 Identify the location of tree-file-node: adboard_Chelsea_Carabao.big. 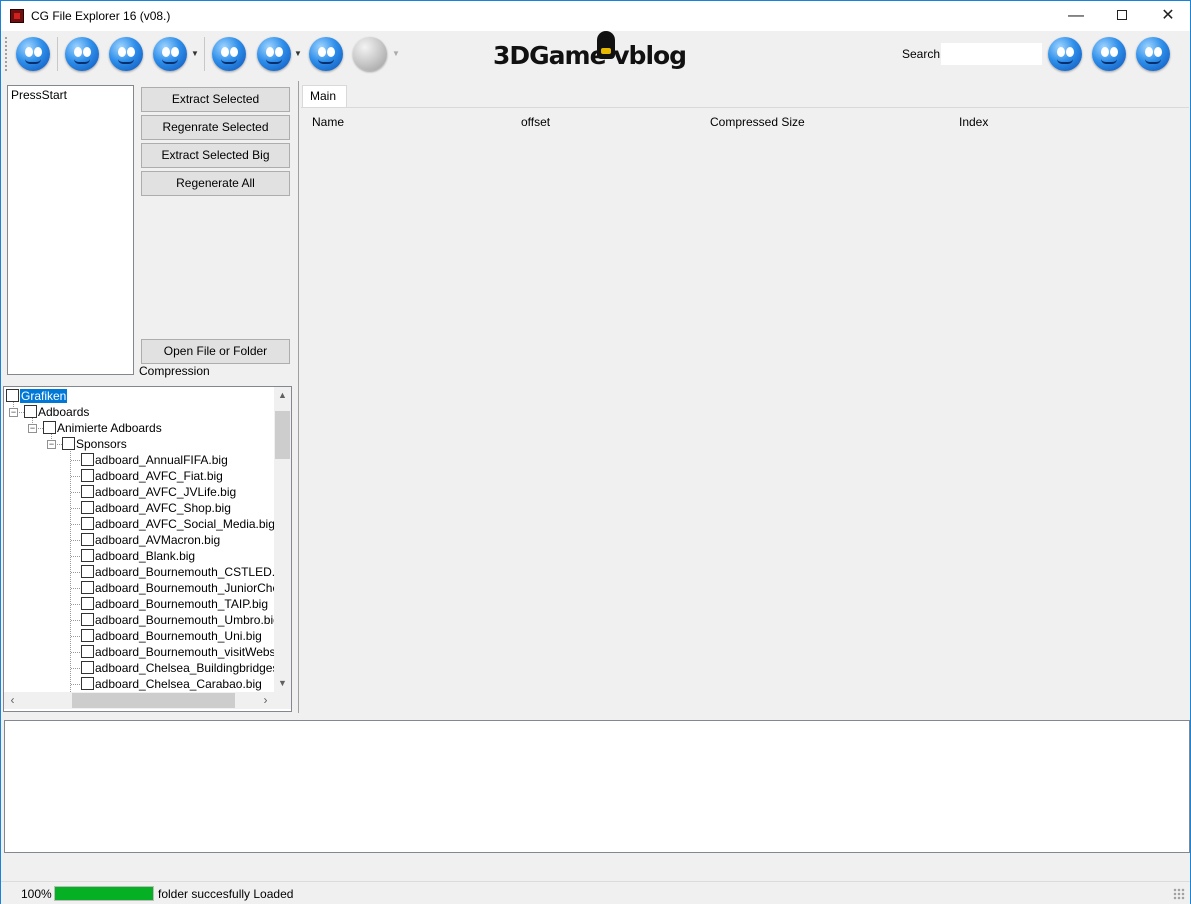
(171, 684).